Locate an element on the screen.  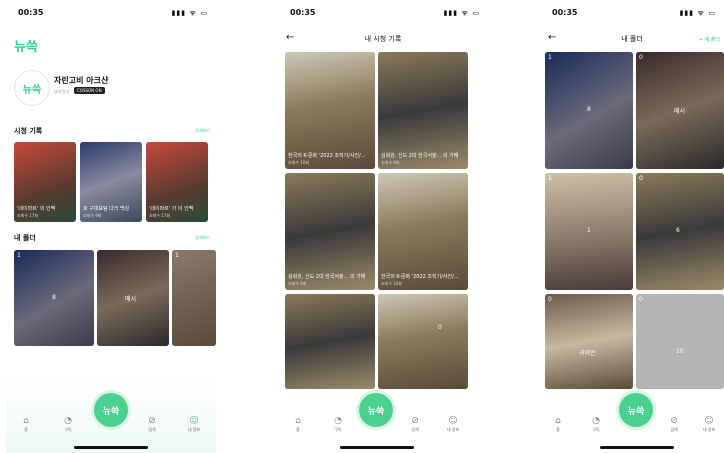
folder-label: 8 is located at coordinates (54, 297).